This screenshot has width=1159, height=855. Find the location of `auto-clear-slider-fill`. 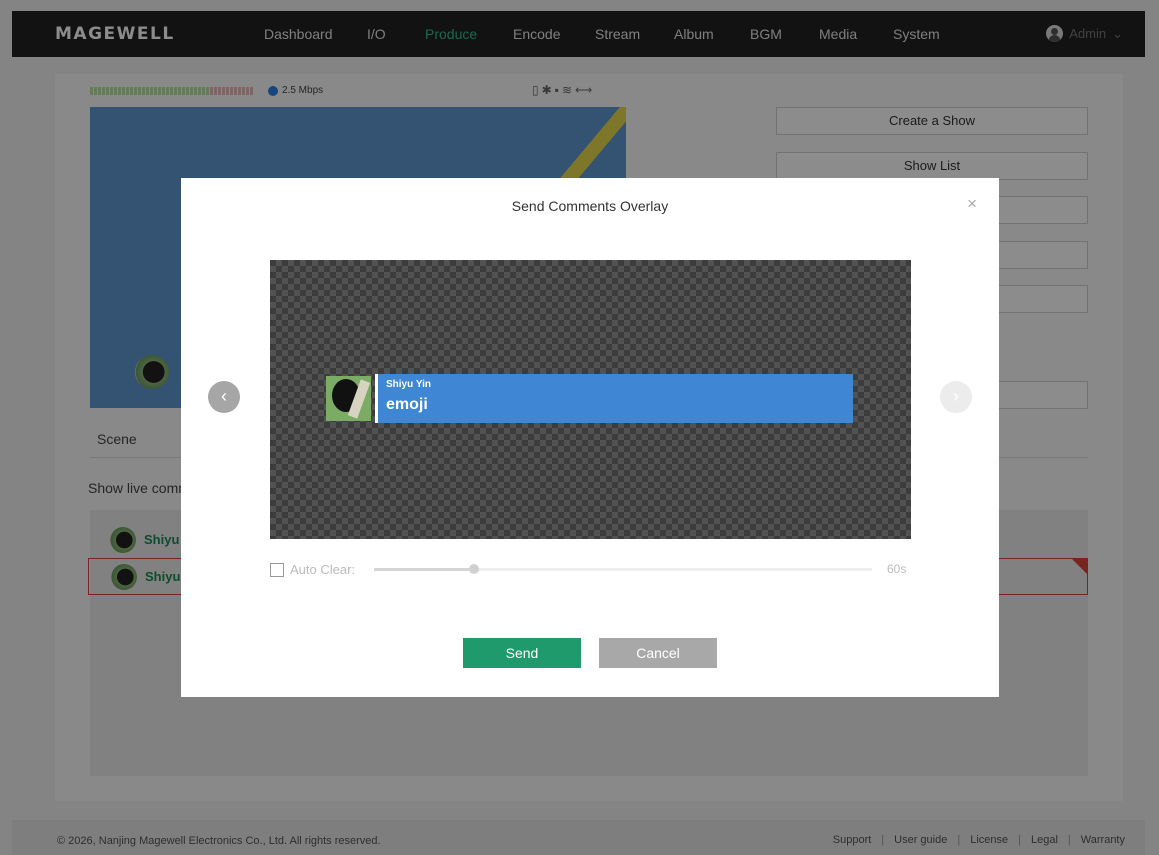

auto-clear-slider-fill is located at coordinates (424, 569).